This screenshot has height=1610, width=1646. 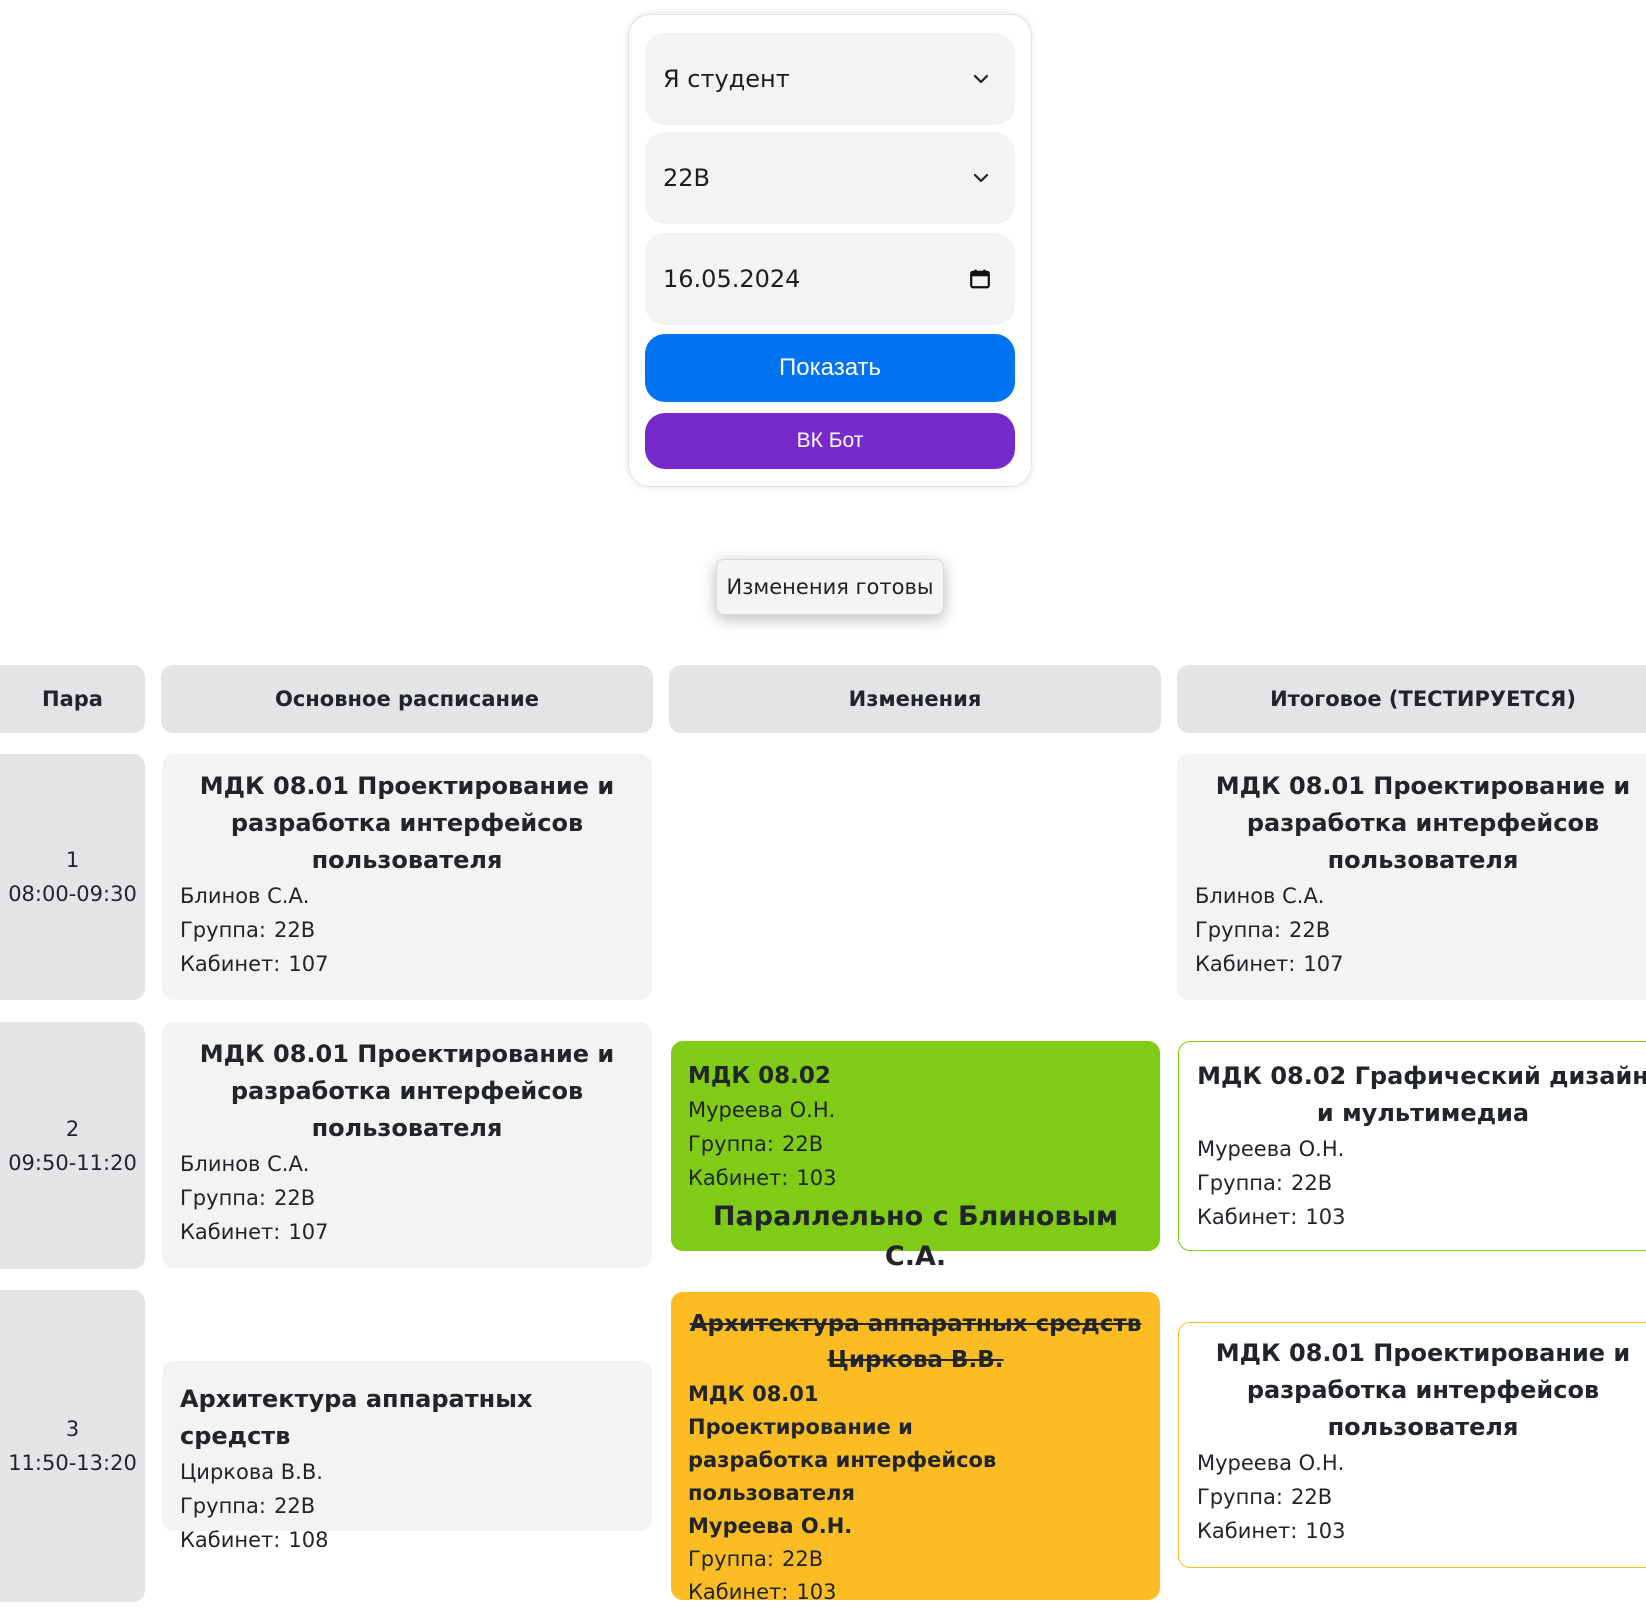 I want to click on date-input: 16.05.2024, so click(x=830, y=279).